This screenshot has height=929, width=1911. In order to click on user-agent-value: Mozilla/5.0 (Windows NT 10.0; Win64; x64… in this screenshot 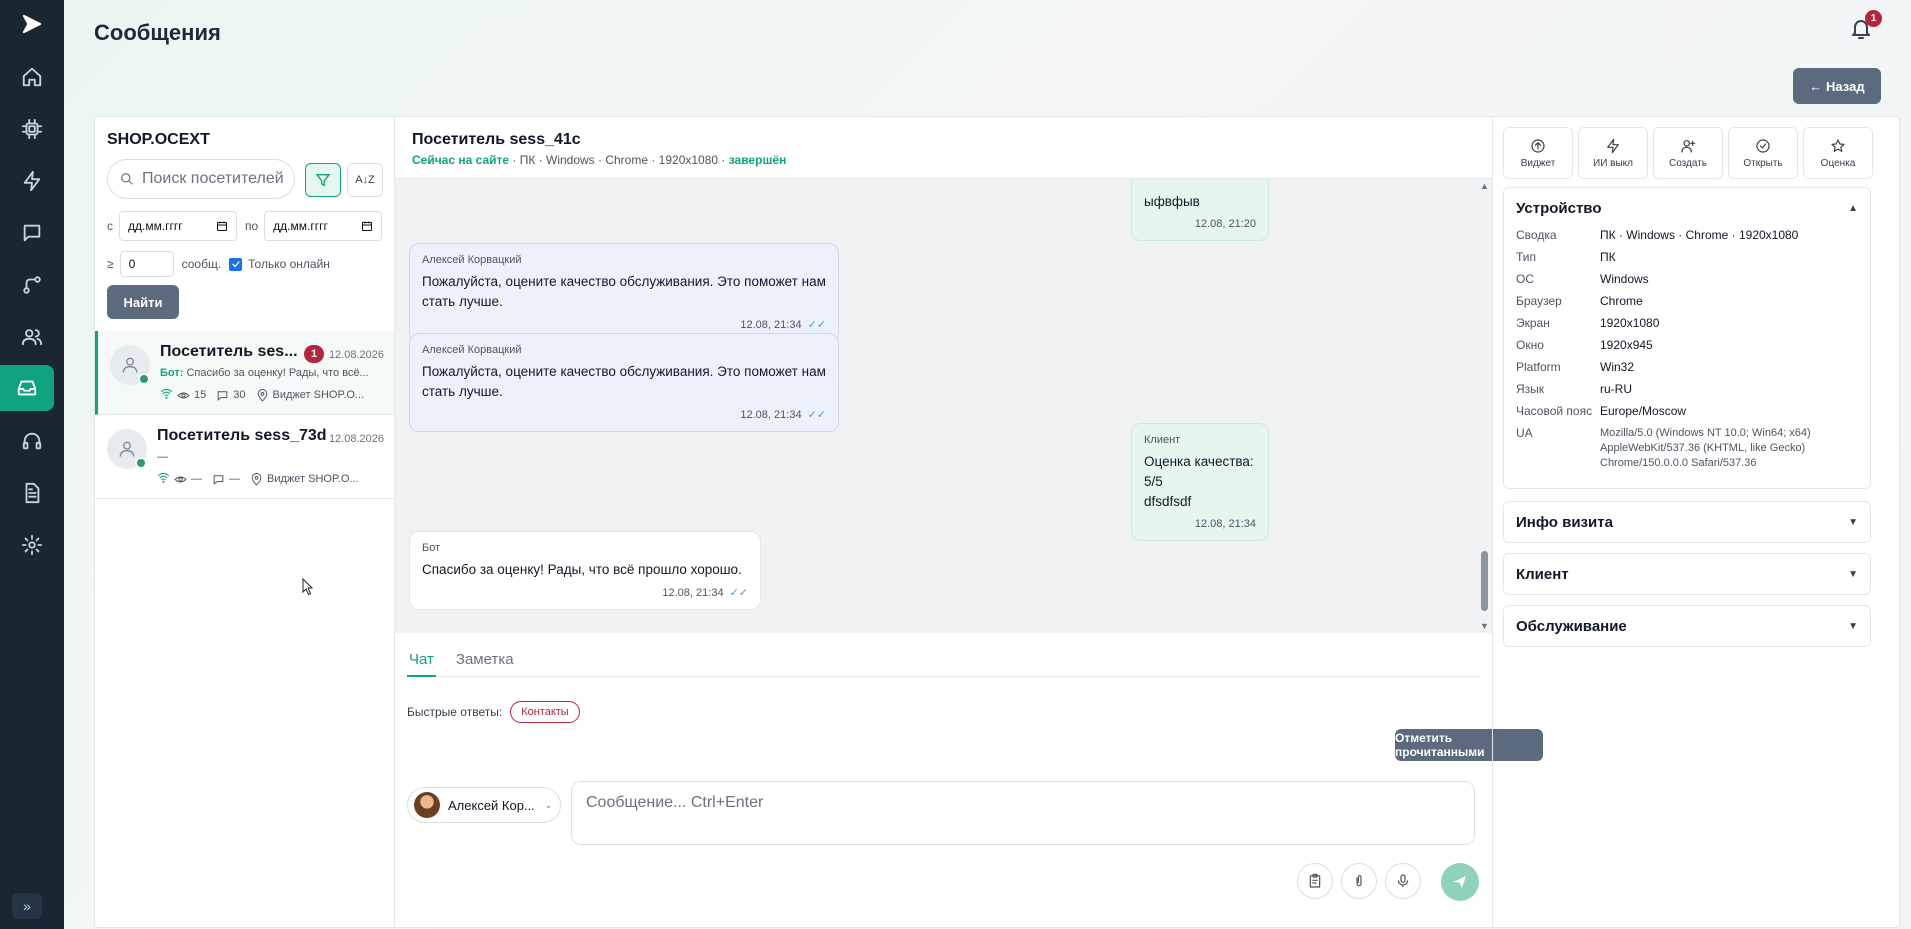, I will do `click(1705, 448)`.